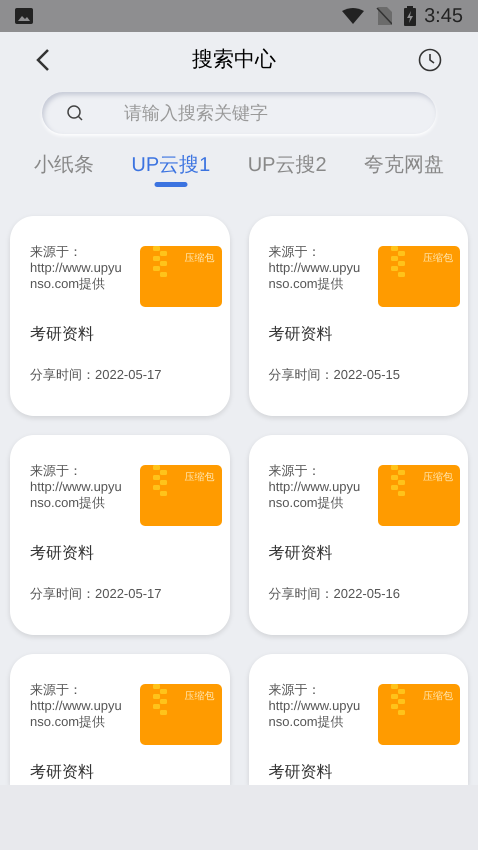 The width and height of the screenshot is (478, 850). Describe the element at coordinates (334, 594) in the screenshot. I see `share-date: 分享时间：2022-05-16` at that location.